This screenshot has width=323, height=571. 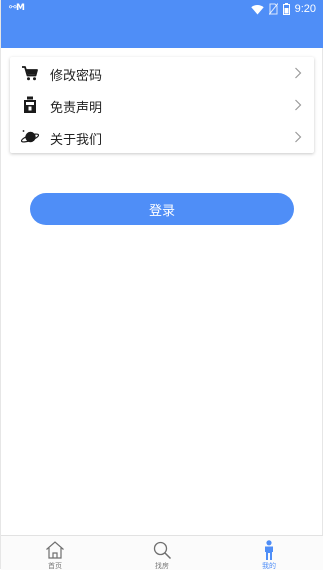 I want to click on status-icons: 9:20, so click(x=283, y=9).